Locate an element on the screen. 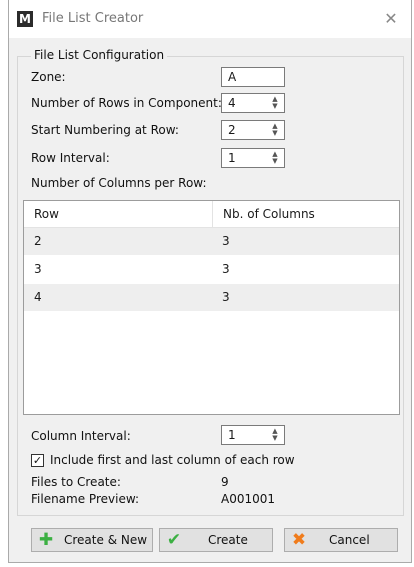  close-icon: ✕ is located at coordinates (391, 19).